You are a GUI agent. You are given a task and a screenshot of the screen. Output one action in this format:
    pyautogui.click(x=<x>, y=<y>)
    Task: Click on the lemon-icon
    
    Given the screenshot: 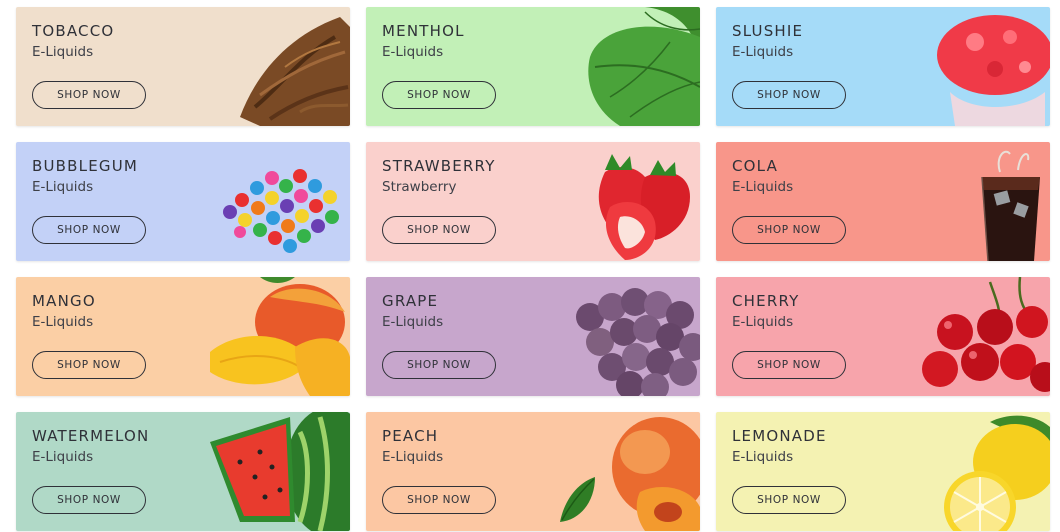 What is the action you would take?
    pyautogui.click(x=975, y=471)
    